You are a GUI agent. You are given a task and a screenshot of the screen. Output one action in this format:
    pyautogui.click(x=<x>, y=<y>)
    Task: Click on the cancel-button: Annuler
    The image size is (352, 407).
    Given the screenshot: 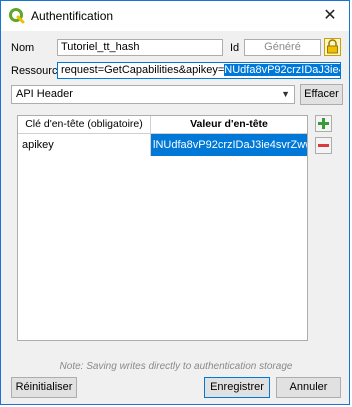 What is the action you would take?
    pyautogui.click(x=308, y=387)
    